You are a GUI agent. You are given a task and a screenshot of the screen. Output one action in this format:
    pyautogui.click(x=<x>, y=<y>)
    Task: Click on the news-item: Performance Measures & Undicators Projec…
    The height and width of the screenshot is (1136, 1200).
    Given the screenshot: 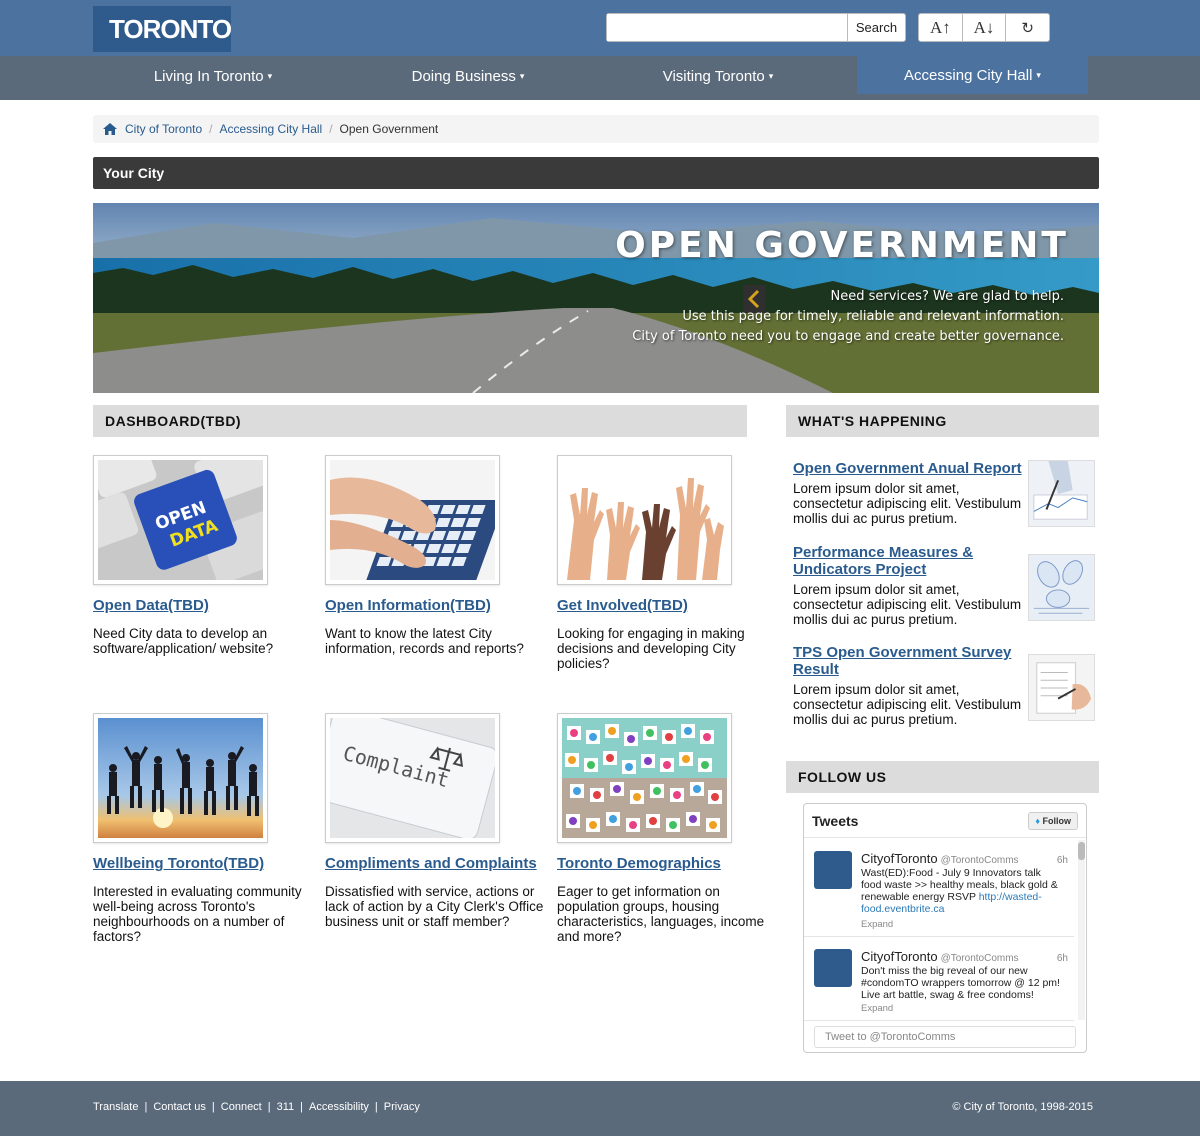 What is the action you would take?
    pyautogui.click(x=946, y=585)
    